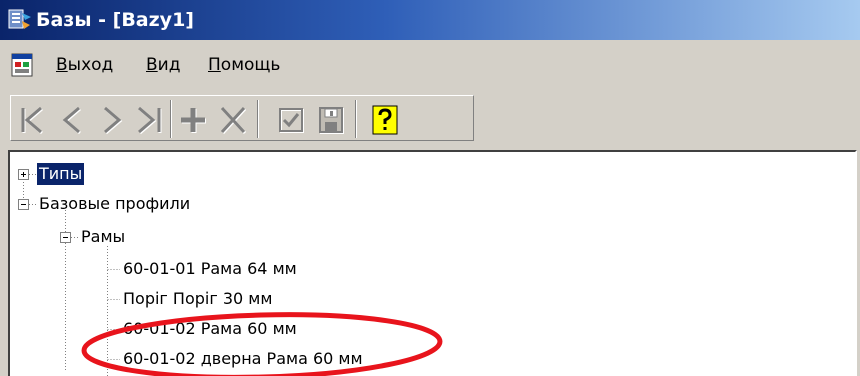 The width and height of the screenshot is (860, 376). Describe the element at coordinates (430, 65) in the screenshot. I see `menu-bar: Выход Вид Помощь` at that location.